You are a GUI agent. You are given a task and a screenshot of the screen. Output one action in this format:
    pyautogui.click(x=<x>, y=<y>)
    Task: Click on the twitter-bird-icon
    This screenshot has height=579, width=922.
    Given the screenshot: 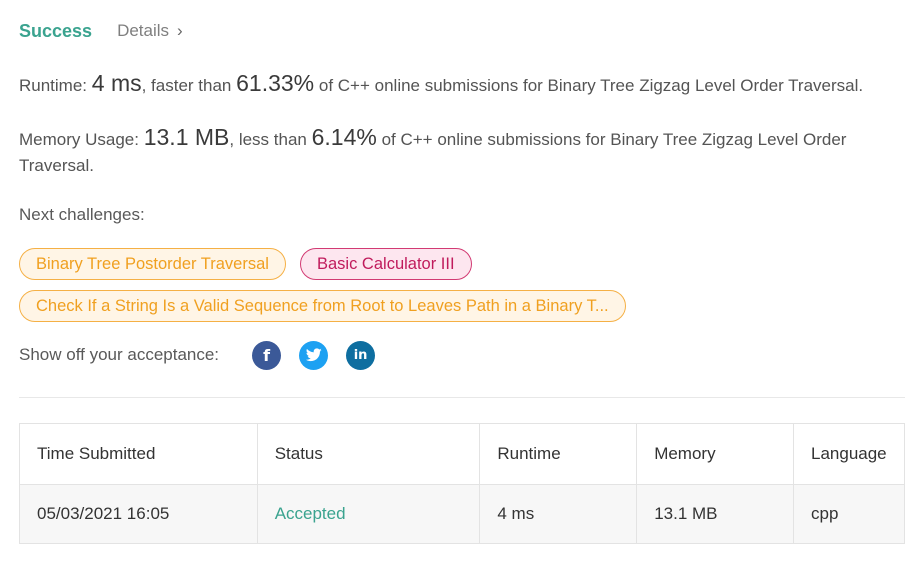 What is the action you would take?
    pyautogui.click(x=313, y=355)
    